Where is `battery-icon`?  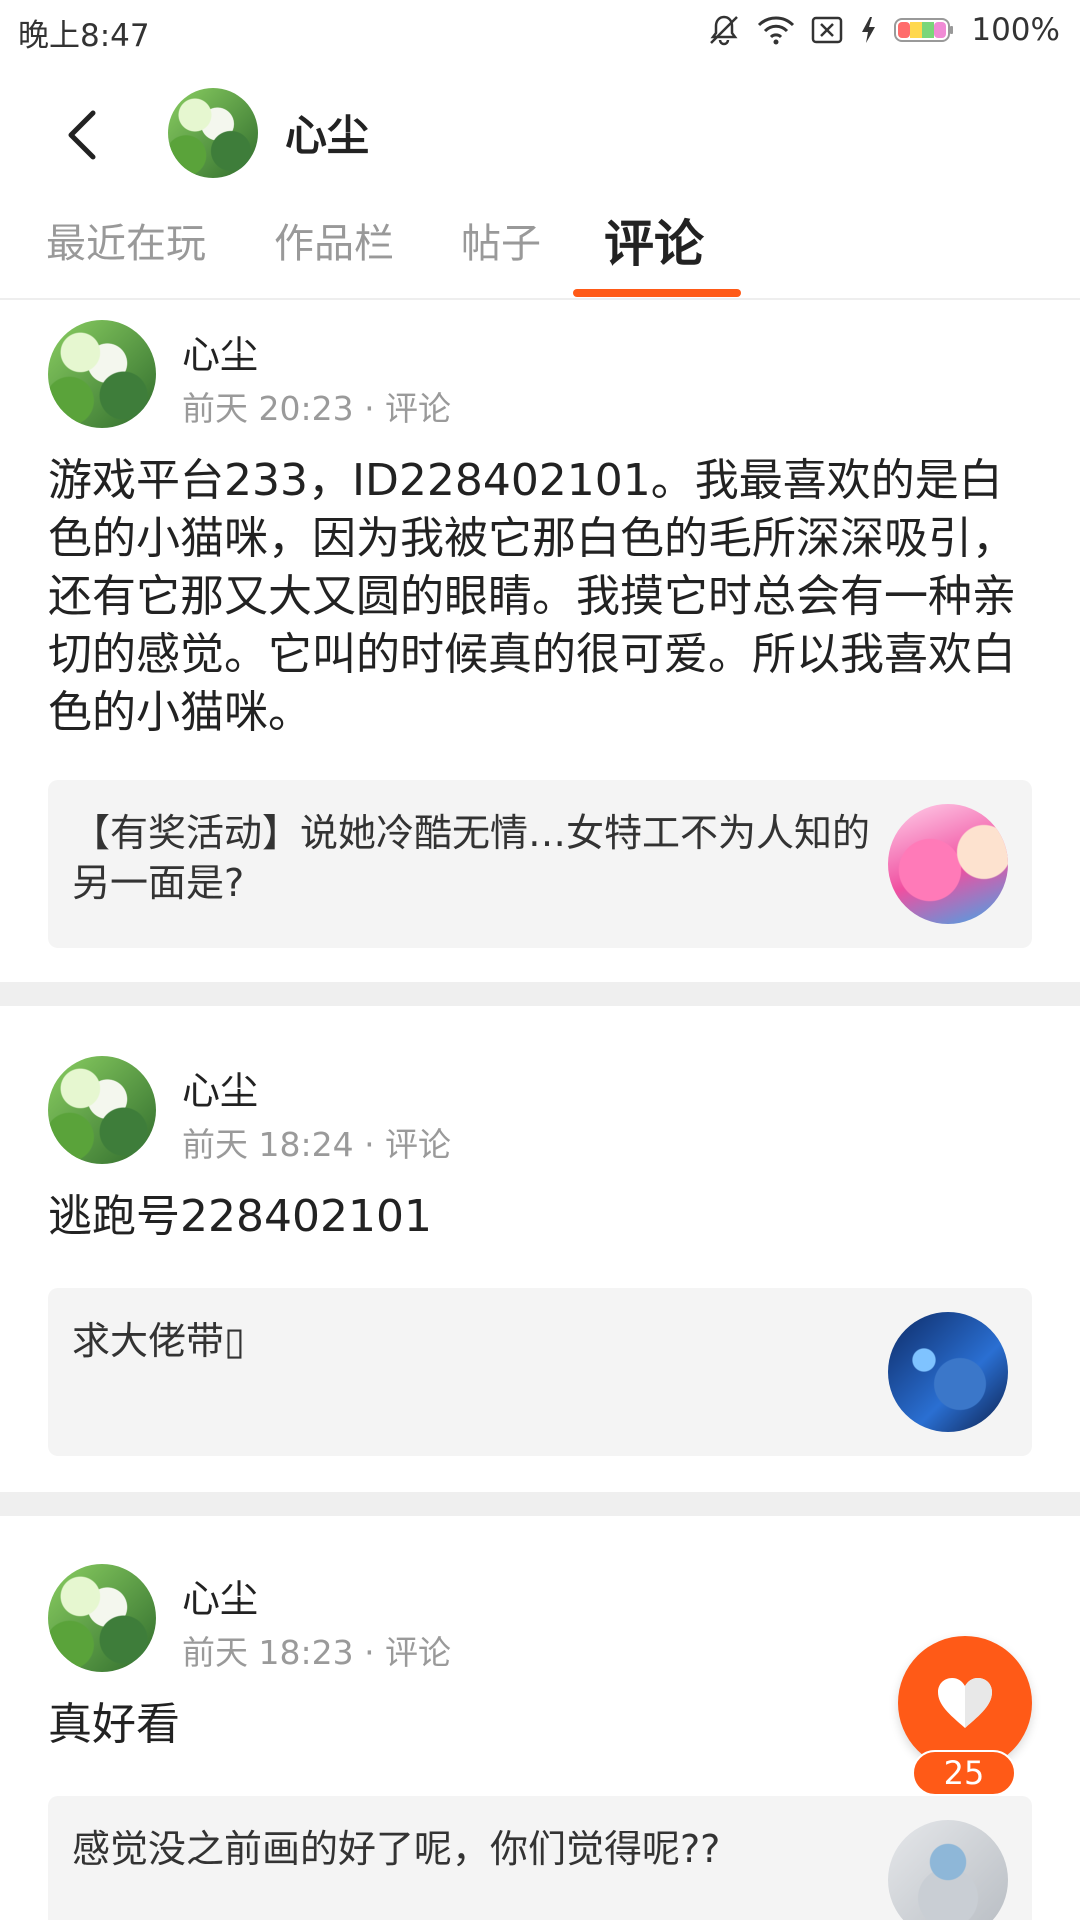
battery-icon is located at coordinates (924, 30).